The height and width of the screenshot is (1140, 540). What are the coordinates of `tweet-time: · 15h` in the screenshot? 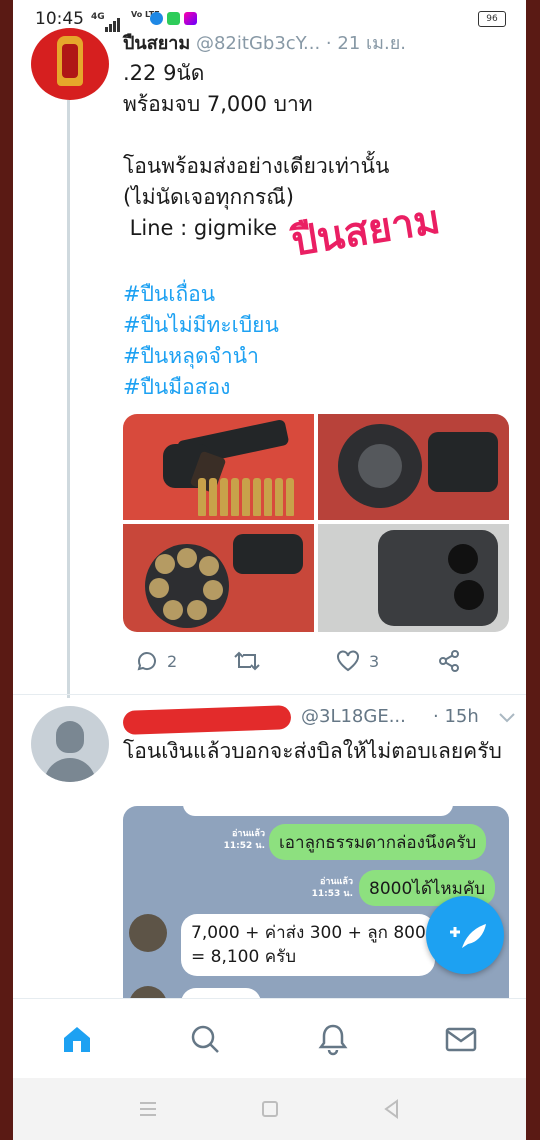 It's located at (456, 716).